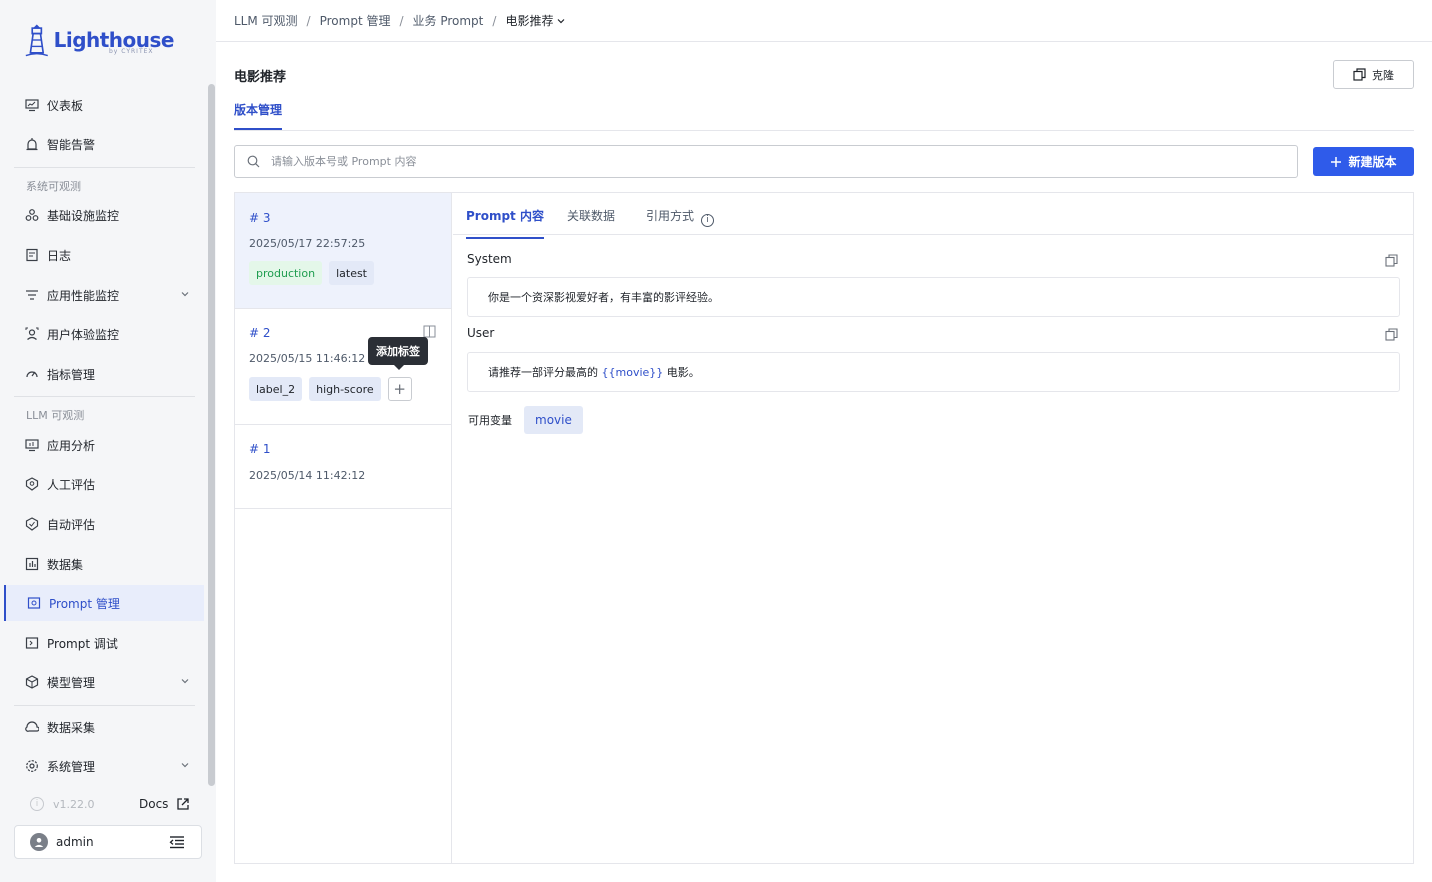 Image resolution: width=1432 pixels, height=882 pixels. I want to click on user-label: User, so click(481, 333).